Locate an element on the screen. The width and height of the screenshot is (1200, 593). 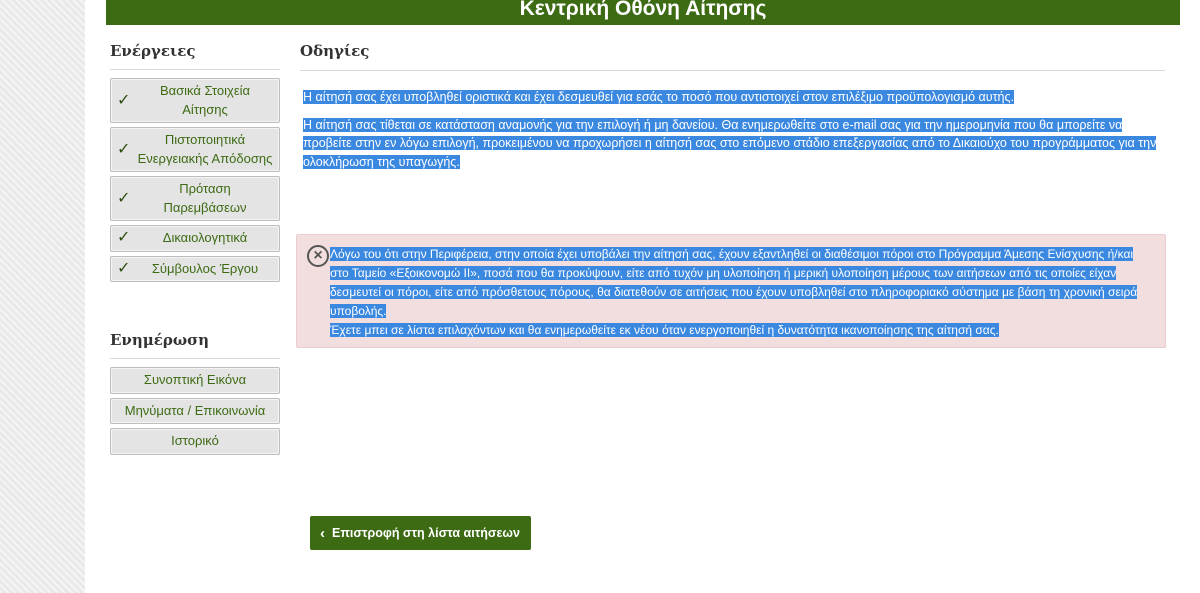
sidebar-item-label: Βασικά Στοιχεία Αίτησης is located at coordinates (205, 100).